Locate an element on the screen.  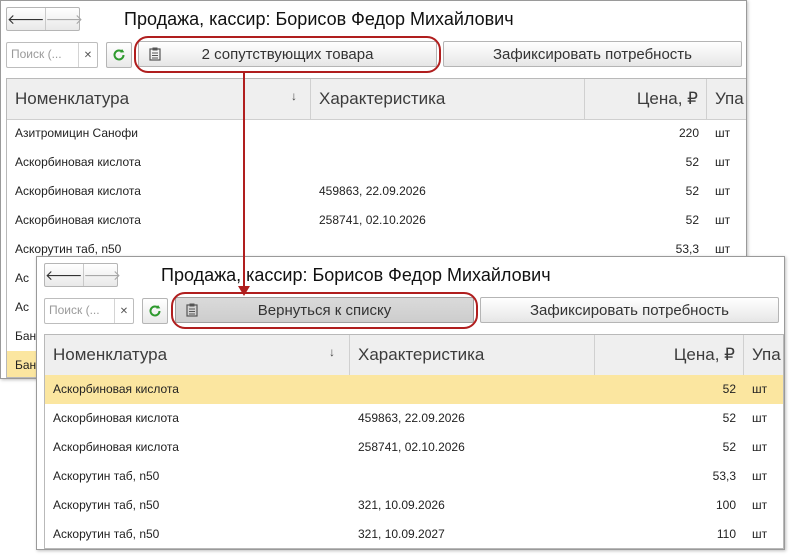
cell-name: Азитромицин Санофи is located at coordinates (76, 133).